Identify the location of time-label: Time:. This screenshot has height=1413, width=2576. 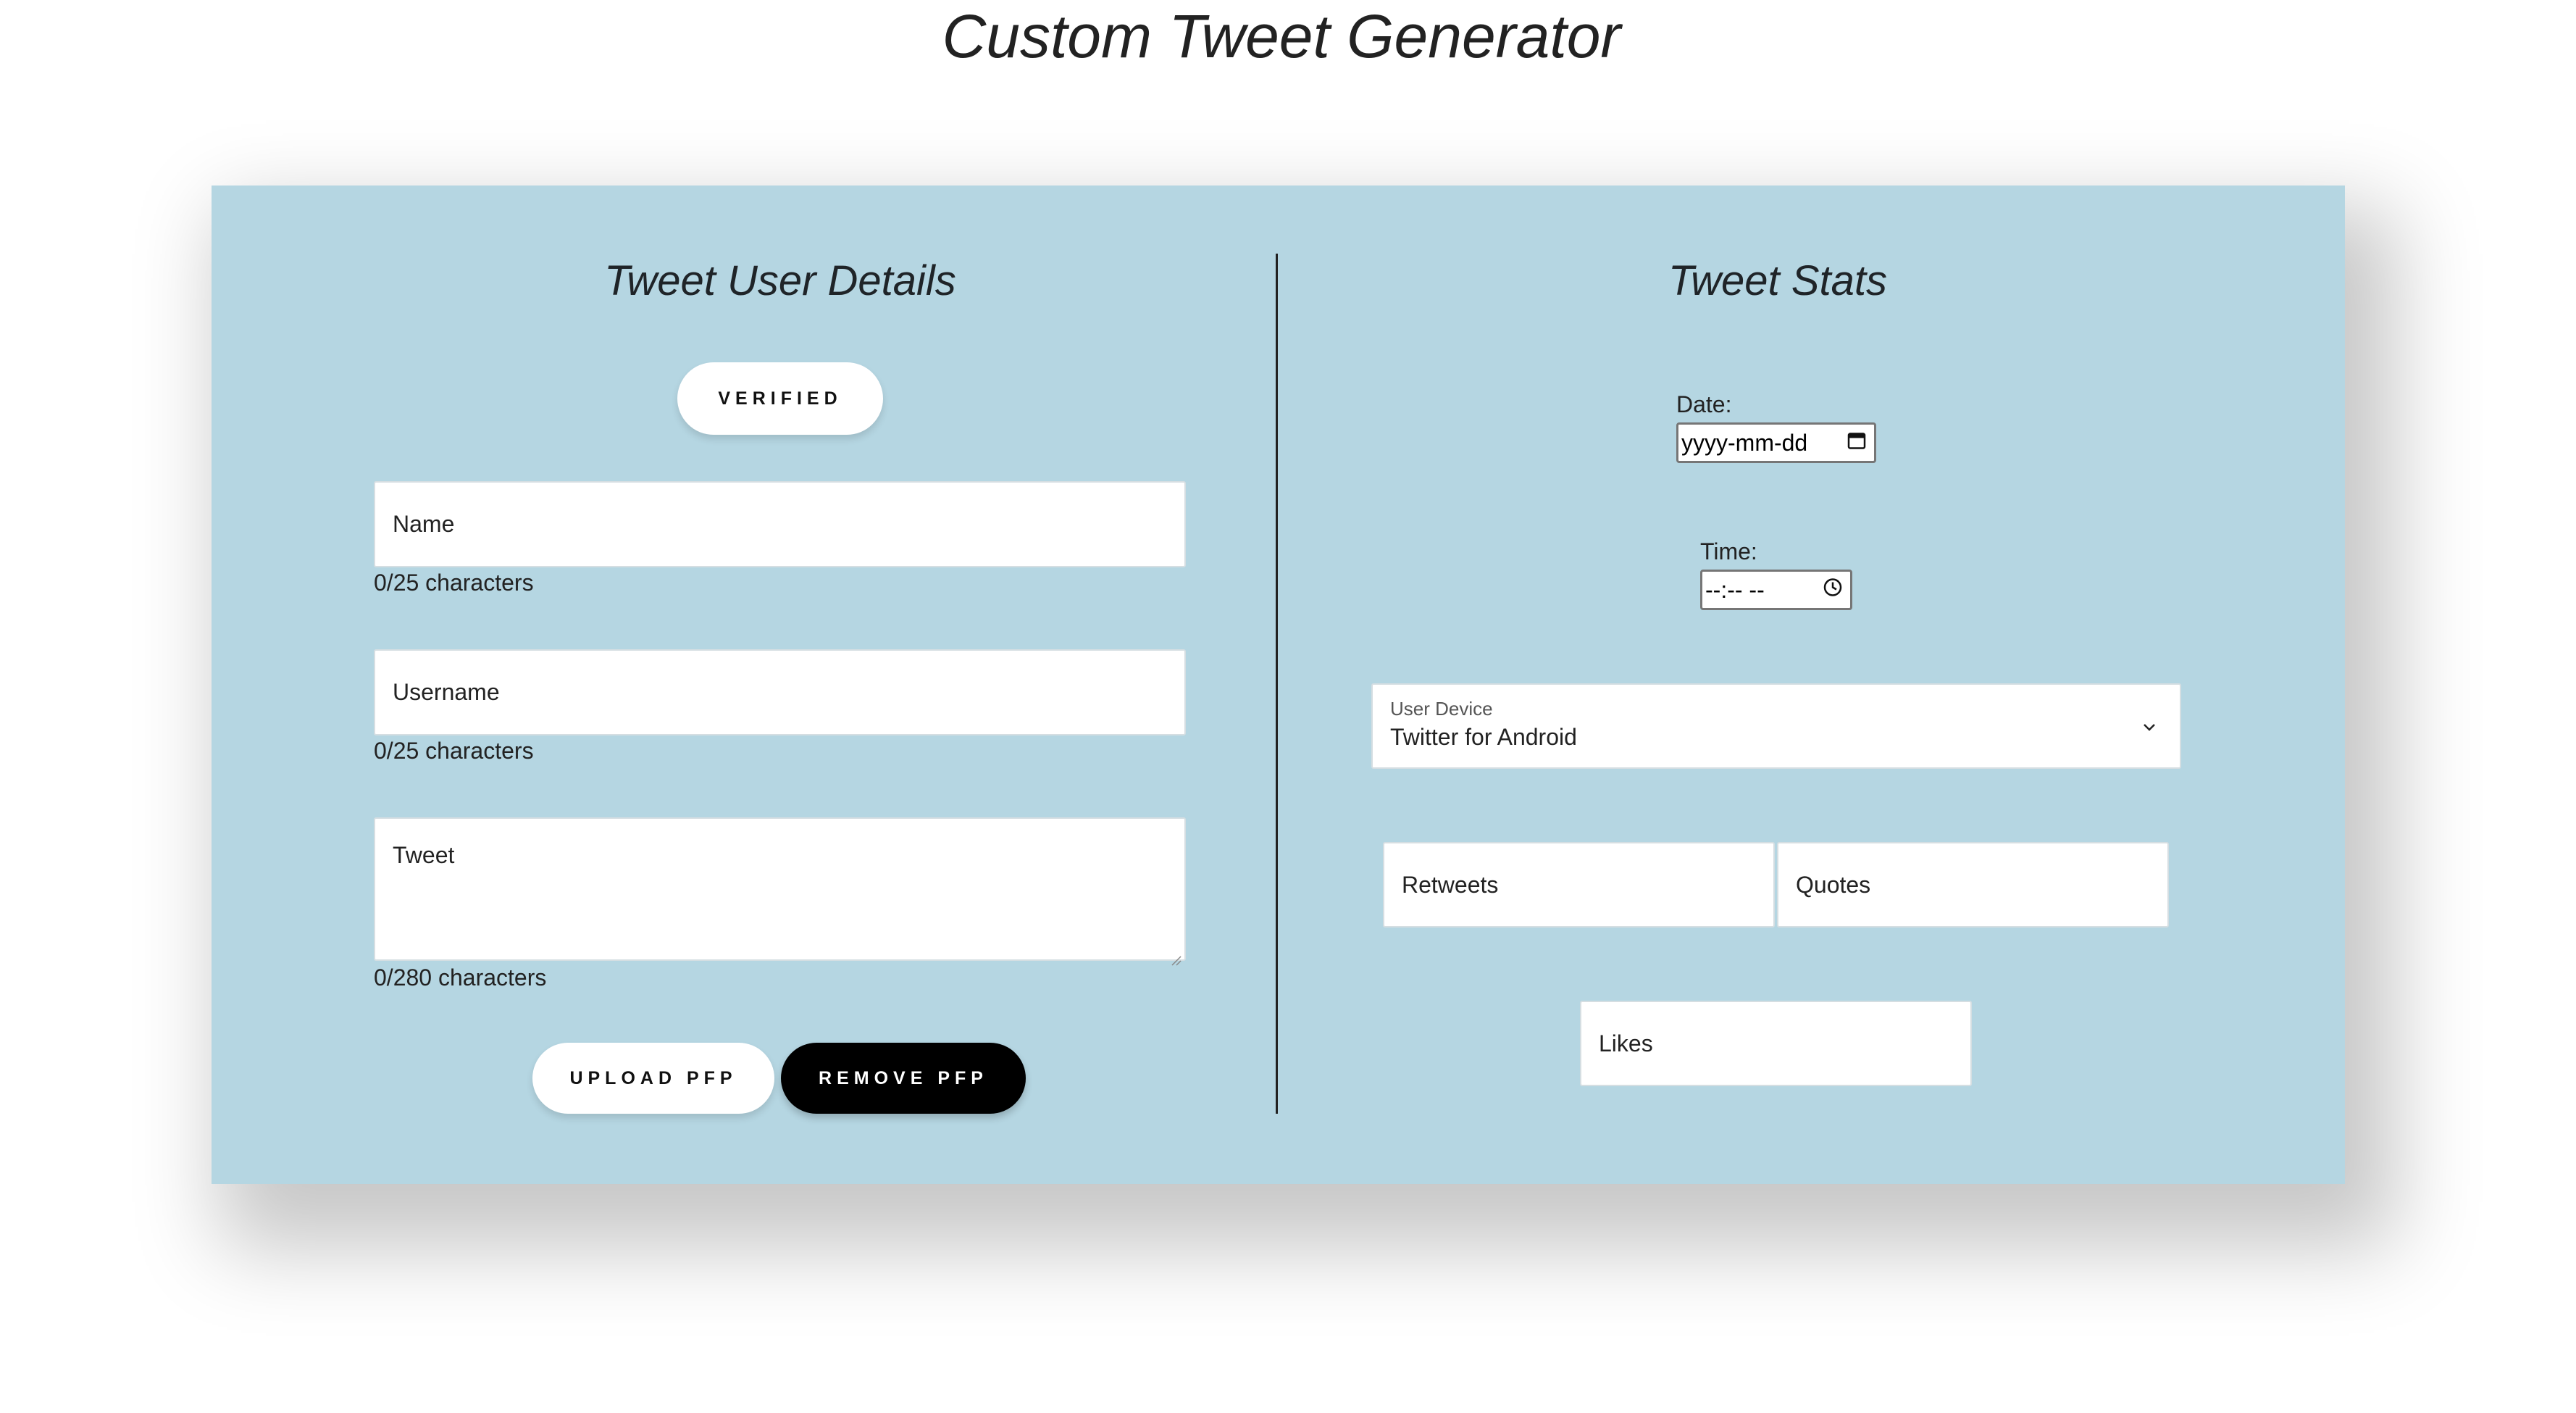
(1729, 551).